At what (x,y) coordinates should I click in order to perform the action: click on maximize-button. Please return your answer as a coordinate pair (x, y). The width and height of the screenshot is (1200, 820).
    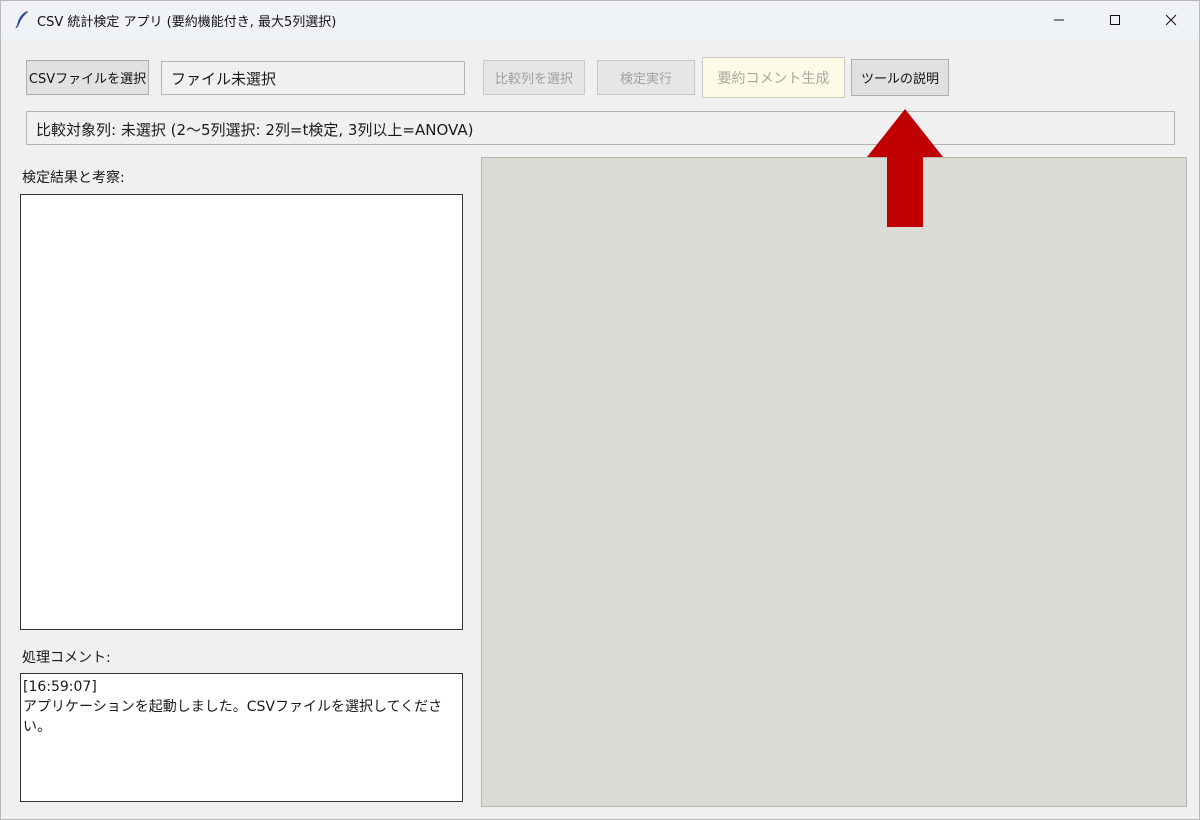
    Looking at the image, I should click on (1115, 19).